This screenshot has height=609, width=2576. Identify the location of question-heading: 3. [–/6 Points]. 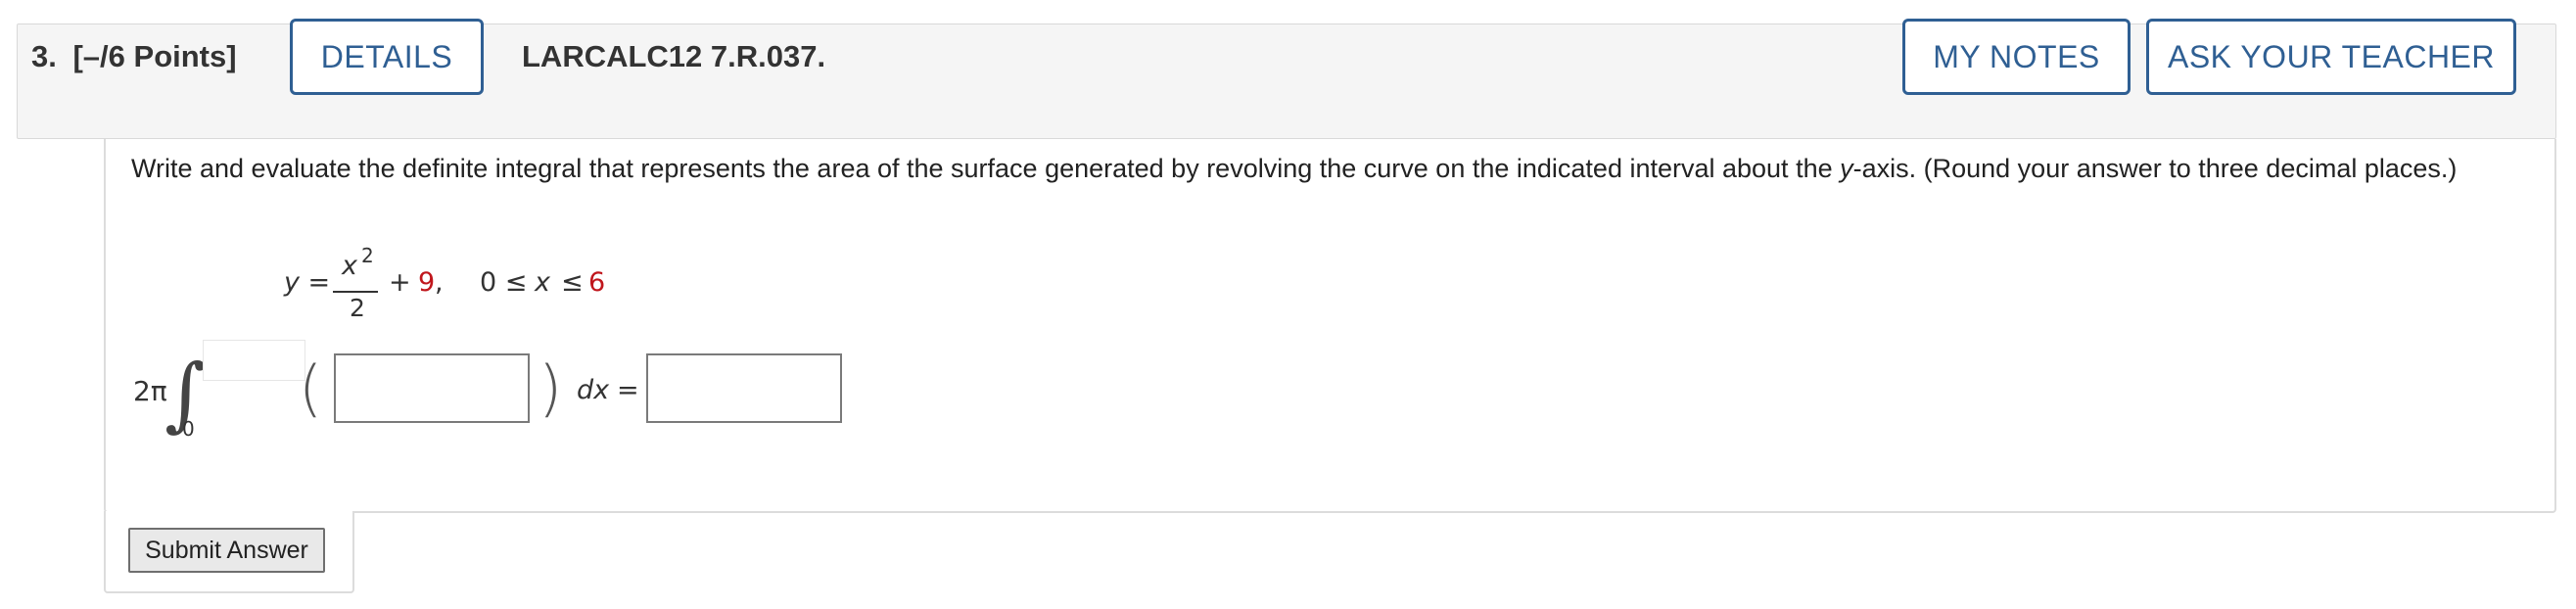
(134, 57).